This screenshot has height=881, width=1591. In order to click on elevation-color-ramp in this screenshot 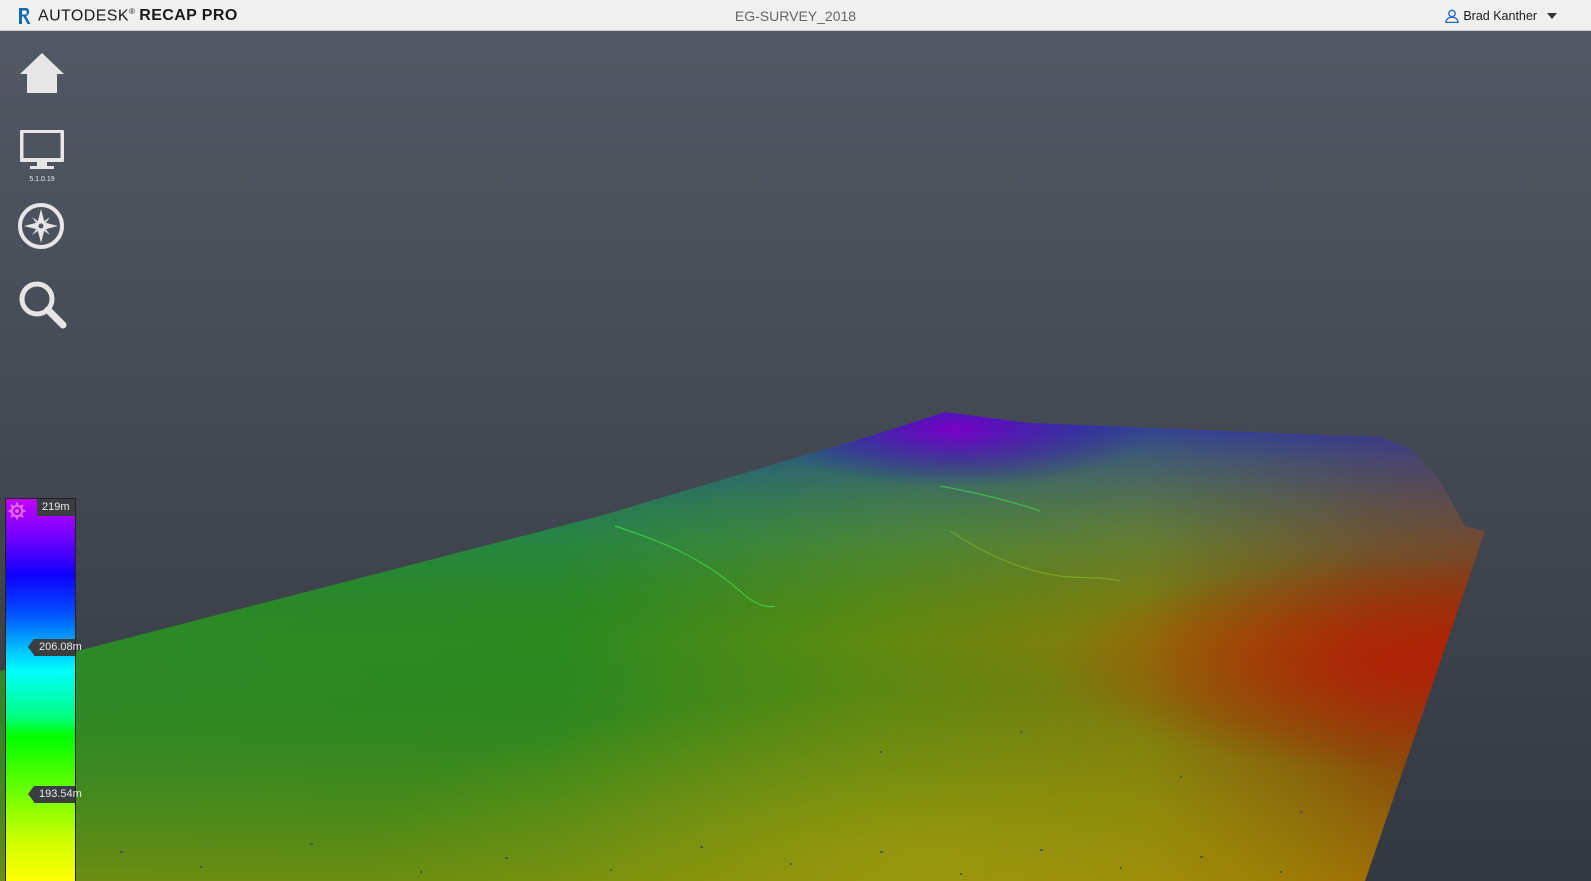, I will do `click(40, 690)`.